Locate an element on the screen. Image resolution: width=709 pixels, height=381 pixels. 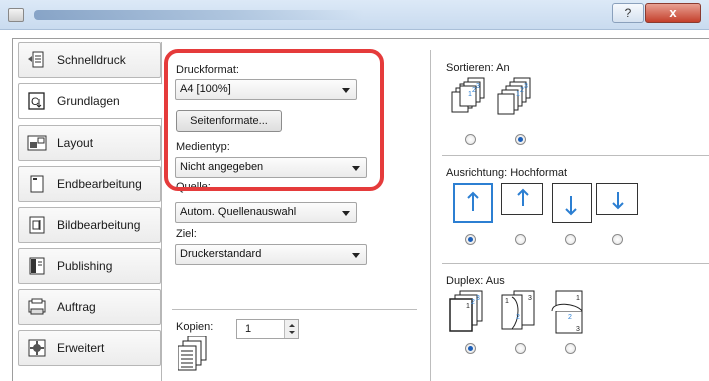
quelle-label: Quelle: is located at coordinates (193, 187).